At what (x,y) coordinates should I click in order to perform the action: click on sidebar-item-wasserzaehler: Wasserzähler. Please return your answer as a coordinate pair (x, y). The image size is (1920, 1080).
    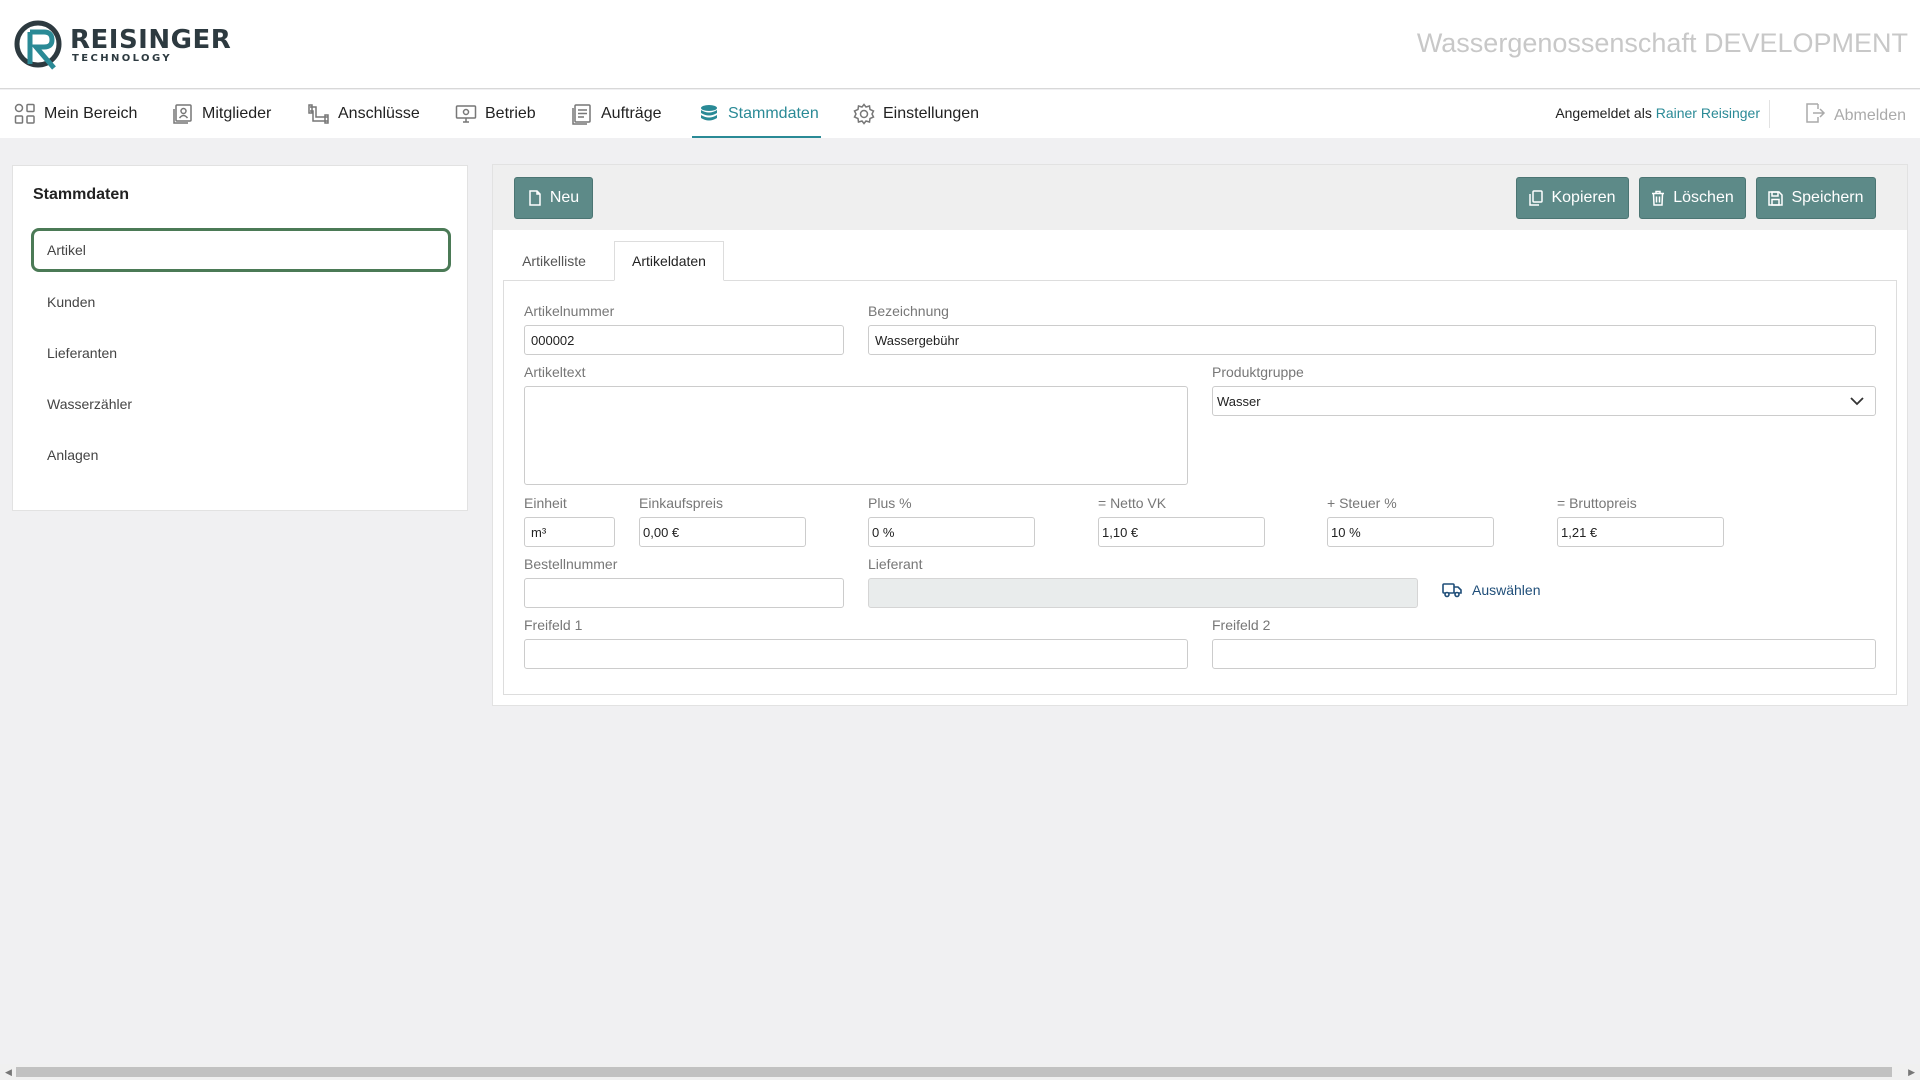
    Looking at the image, I should click on (241, 404).